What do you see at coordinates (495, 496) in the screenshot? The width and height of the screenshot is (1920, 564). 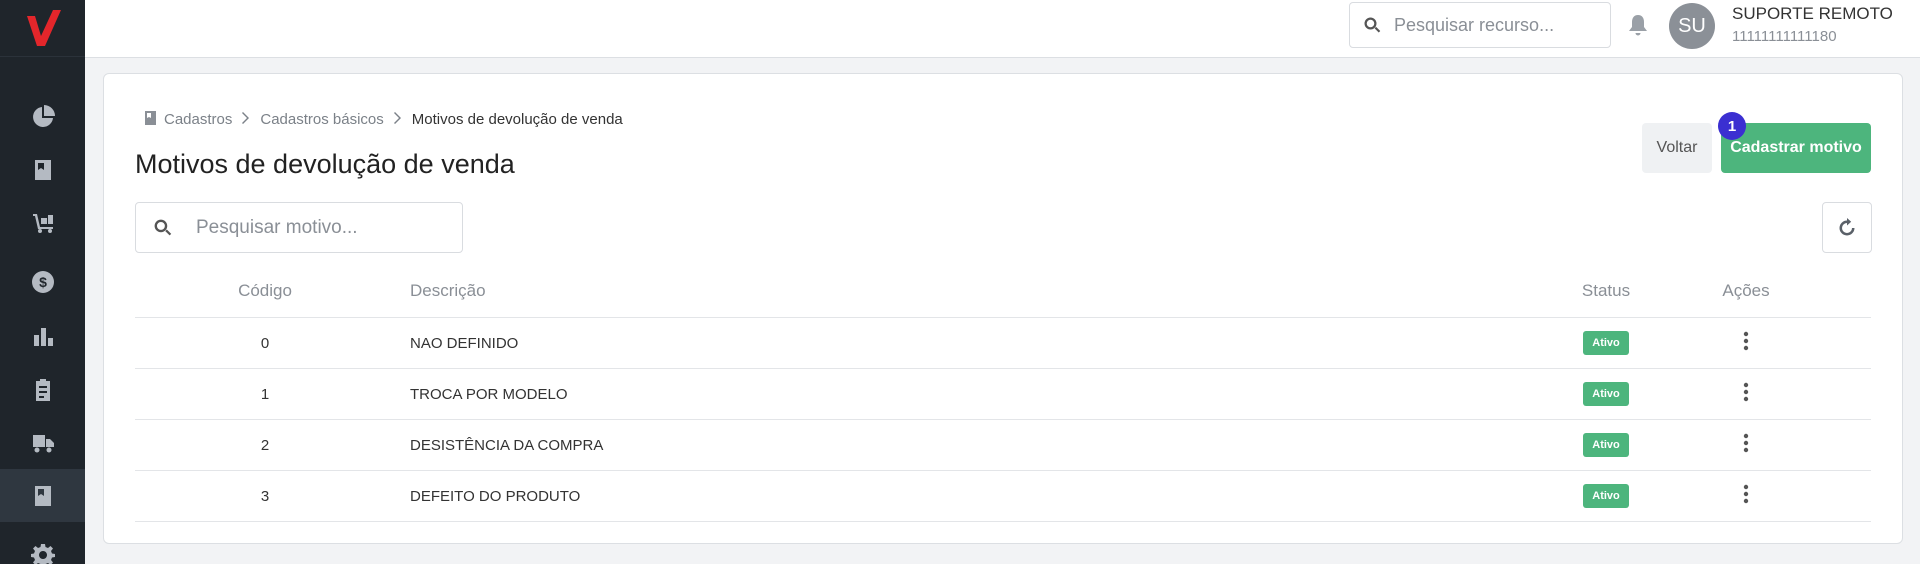 I see `cell-description: DEFEITO DO PRODUTO` at bounding box center [495, 496].